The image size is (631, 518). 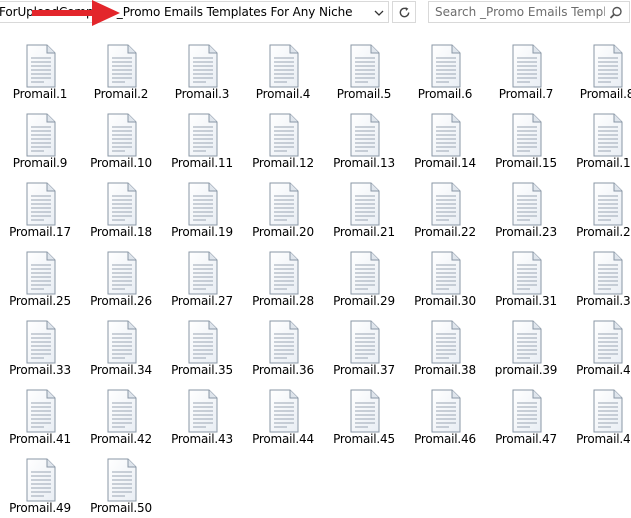 What do you see at coordinates (616, 12) in the screenshot?
I see `search-icon` at bounding box center [616, 12].